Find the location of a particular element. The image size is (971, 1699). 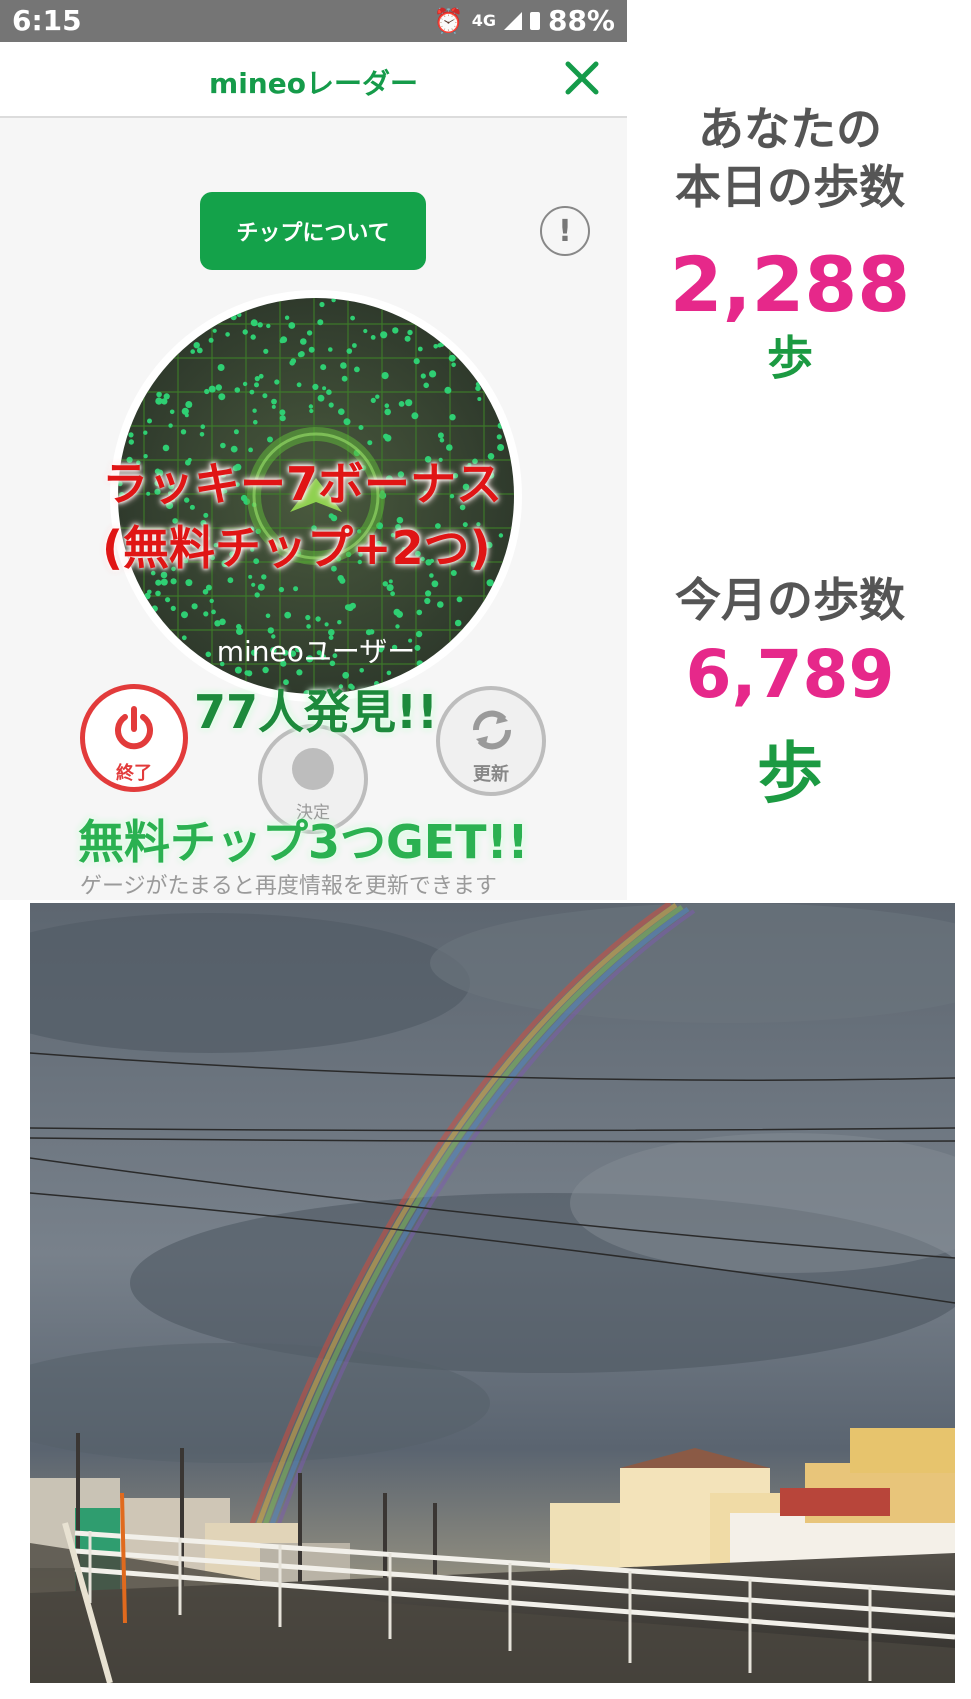

found-count: 77人発見!! is located at coordinates (316, 712).